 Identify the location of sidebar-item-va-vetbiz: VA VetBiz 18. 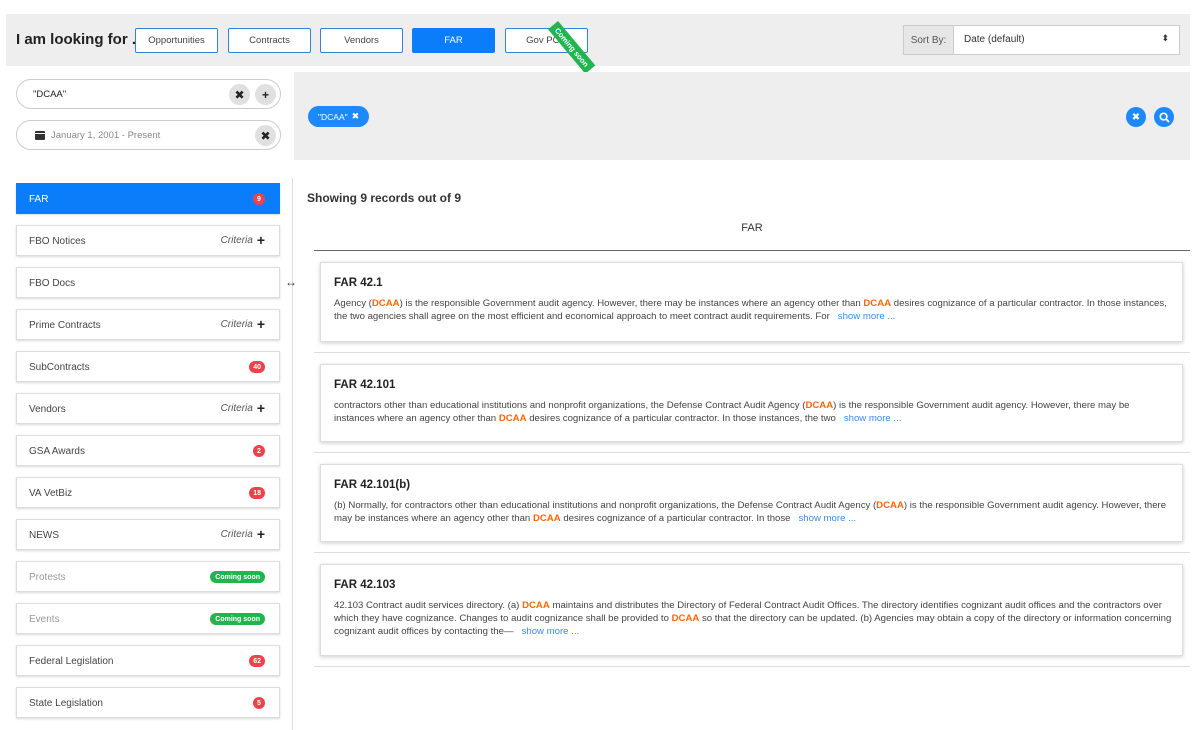
(148, 492).